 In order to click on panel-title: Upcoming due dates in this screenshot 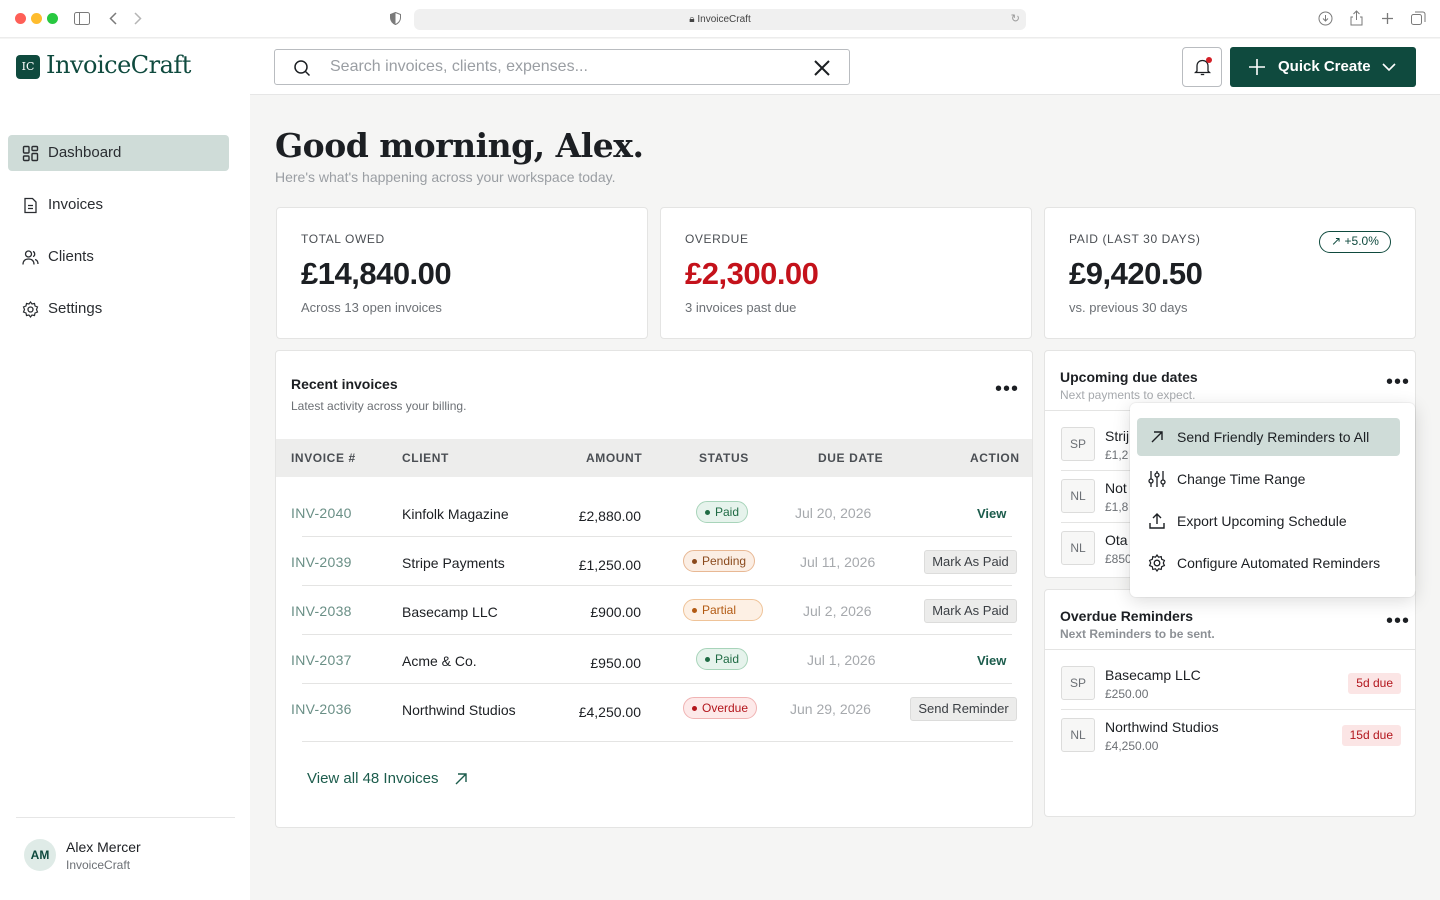, I will do `click(1129, 377)`.